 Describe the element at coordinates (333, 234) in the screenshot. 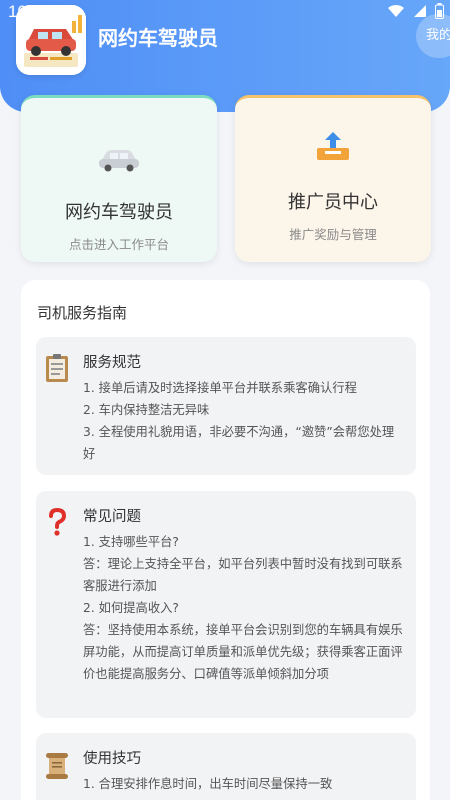

I see `promoter-card-subtitle: 推广奖励与管理` at that location.